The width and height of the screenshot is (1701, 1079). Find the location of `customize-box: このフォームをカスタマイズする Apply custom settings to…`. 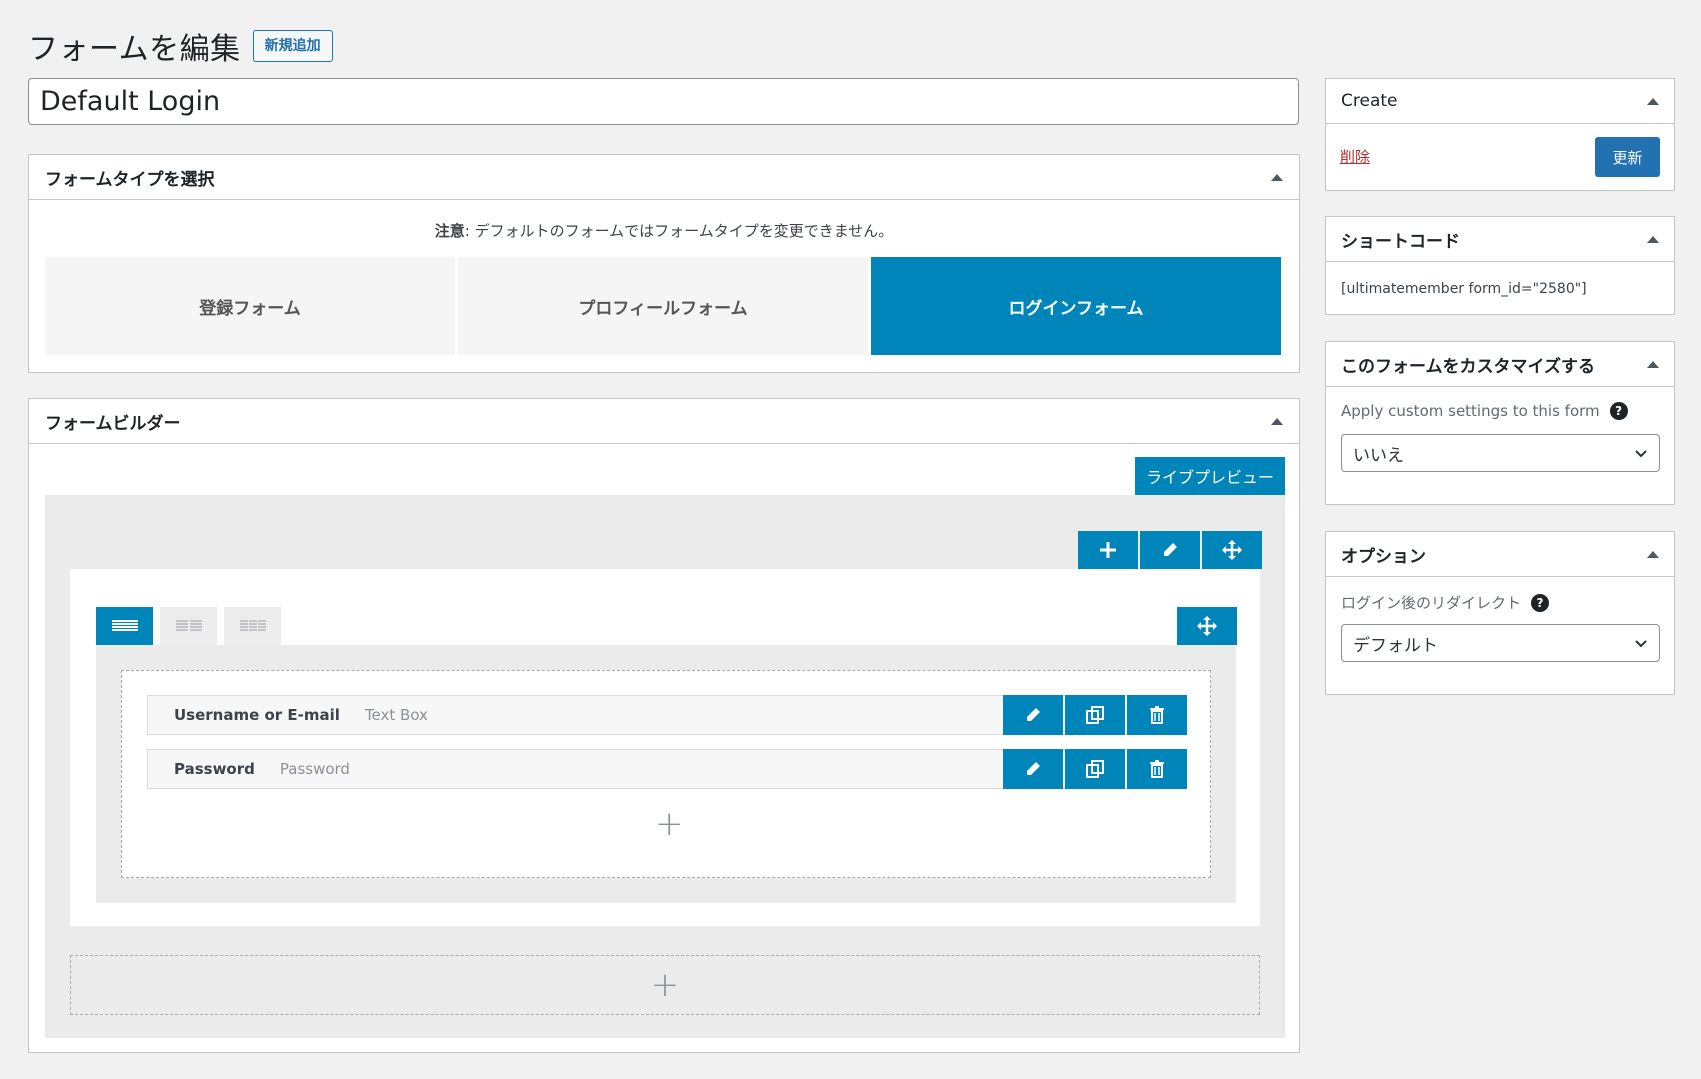

customize-box: このフォームをカスタマイズする Apply custom settings to… is located at coordinates (1500, 423).